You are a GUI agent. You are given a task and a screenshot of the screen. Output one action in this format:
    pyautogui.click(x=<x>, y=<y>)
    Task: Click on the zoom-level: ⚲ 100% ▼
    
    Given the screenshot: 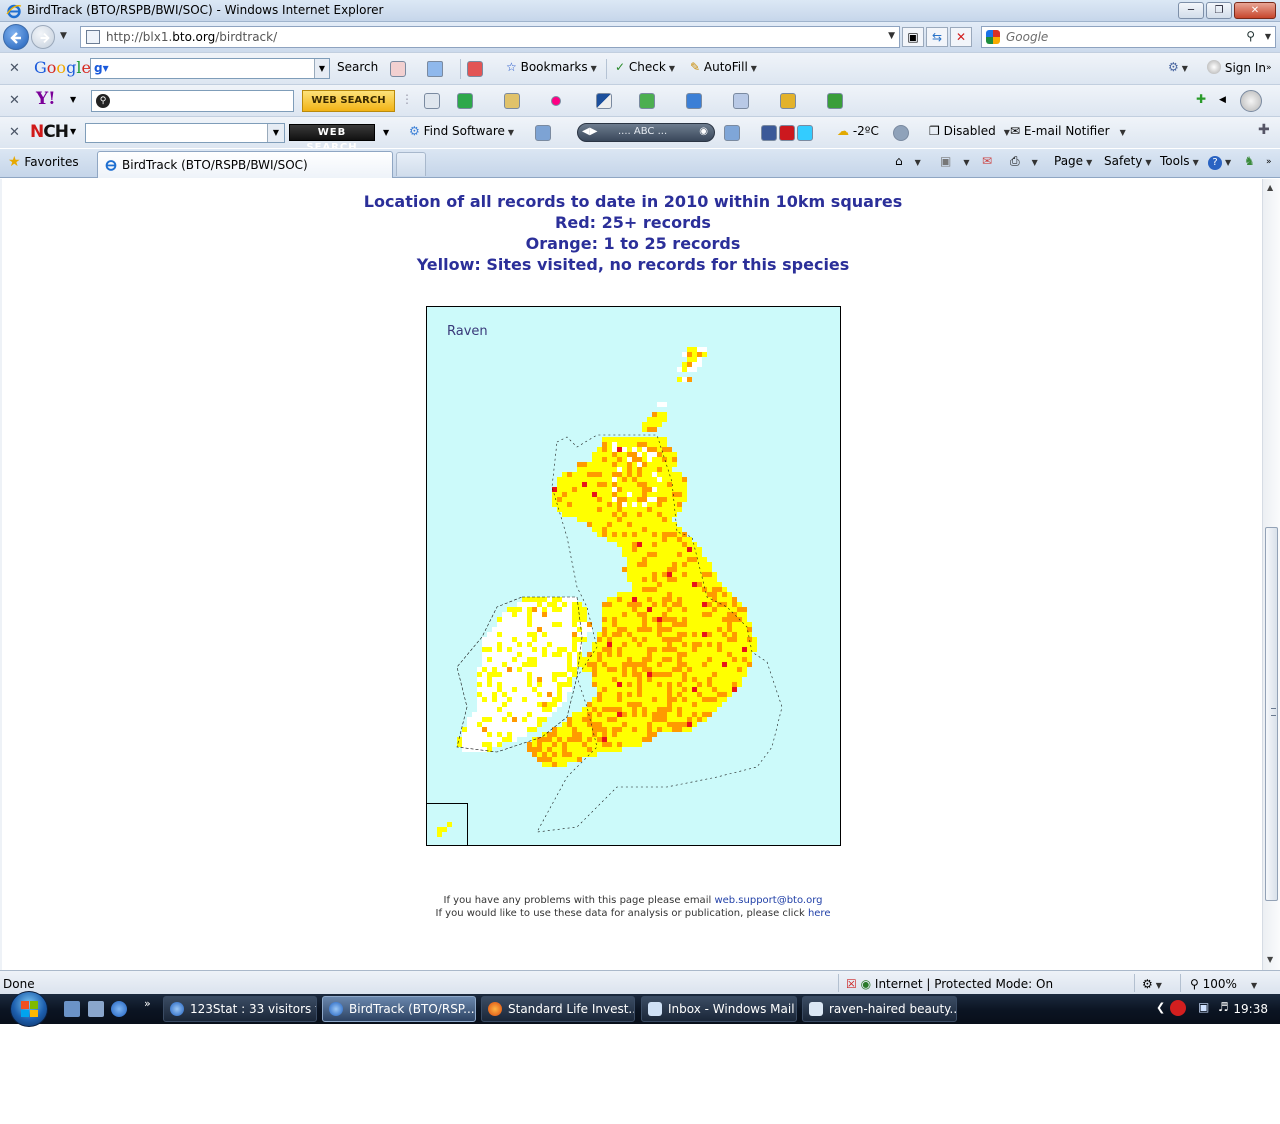 What is the action you would take?
    pyautogui.click(x=1223, y=984)
    